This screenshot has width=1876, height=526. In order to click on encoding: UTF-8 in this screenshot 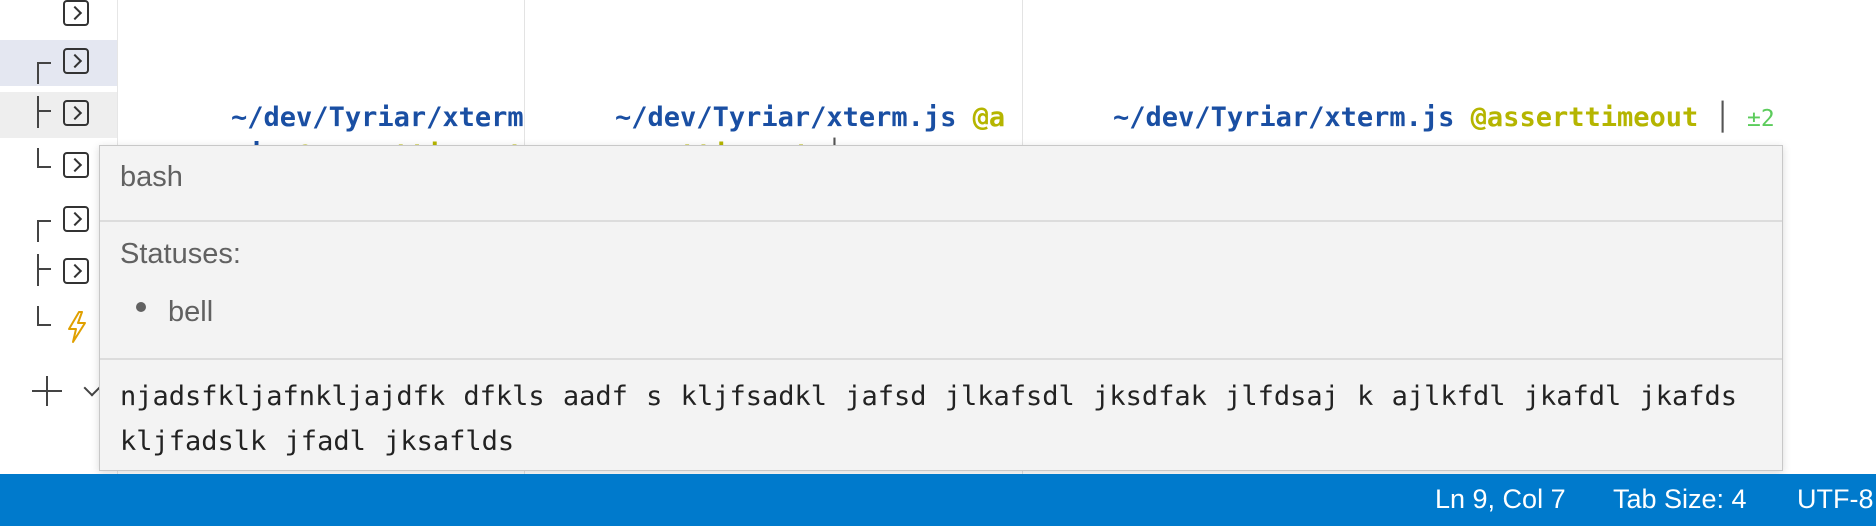, I will do `click(1835, 499)`.